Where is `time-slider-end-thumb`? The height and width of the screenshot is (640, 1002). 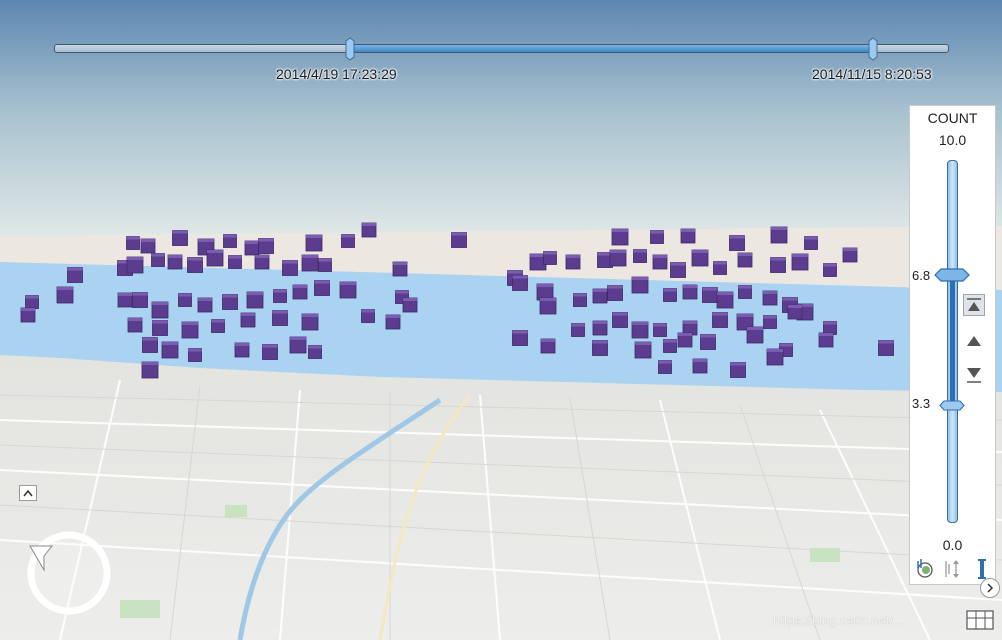
time-slider-end-thumb is located at coordinates (873, 49).